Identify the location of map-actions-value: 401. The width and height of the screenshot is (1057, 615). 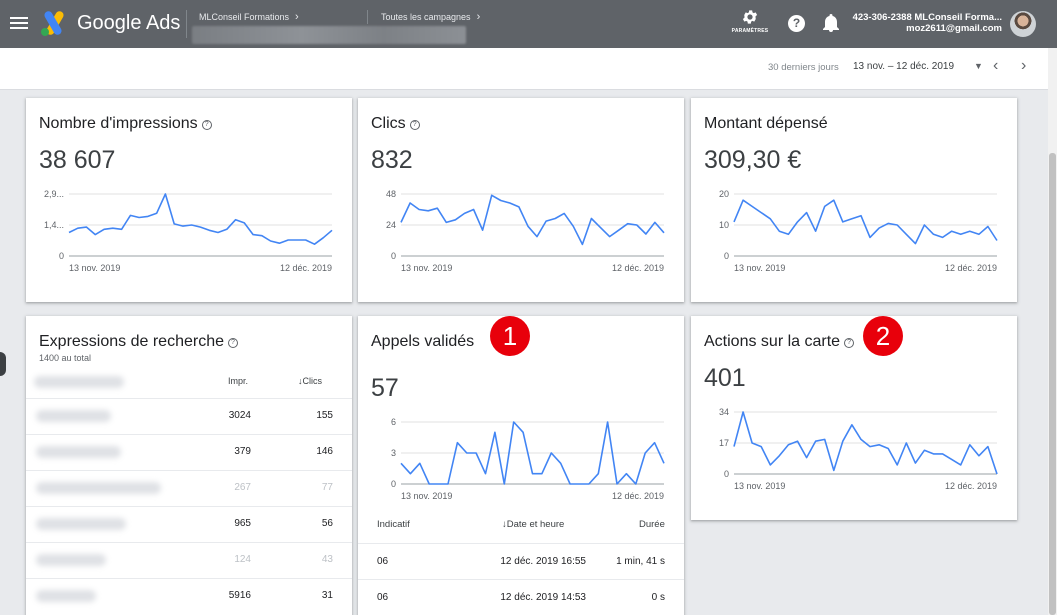
(725, 378).